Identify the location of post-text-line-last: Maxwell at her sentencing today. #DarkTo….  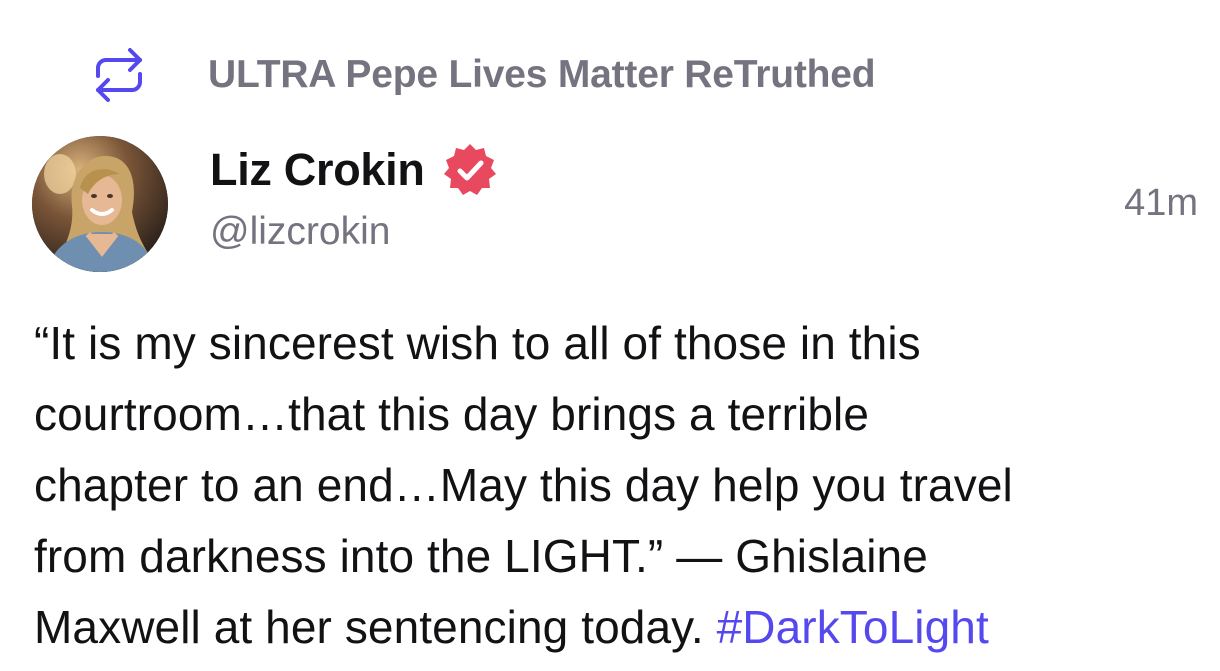
(624, 627).